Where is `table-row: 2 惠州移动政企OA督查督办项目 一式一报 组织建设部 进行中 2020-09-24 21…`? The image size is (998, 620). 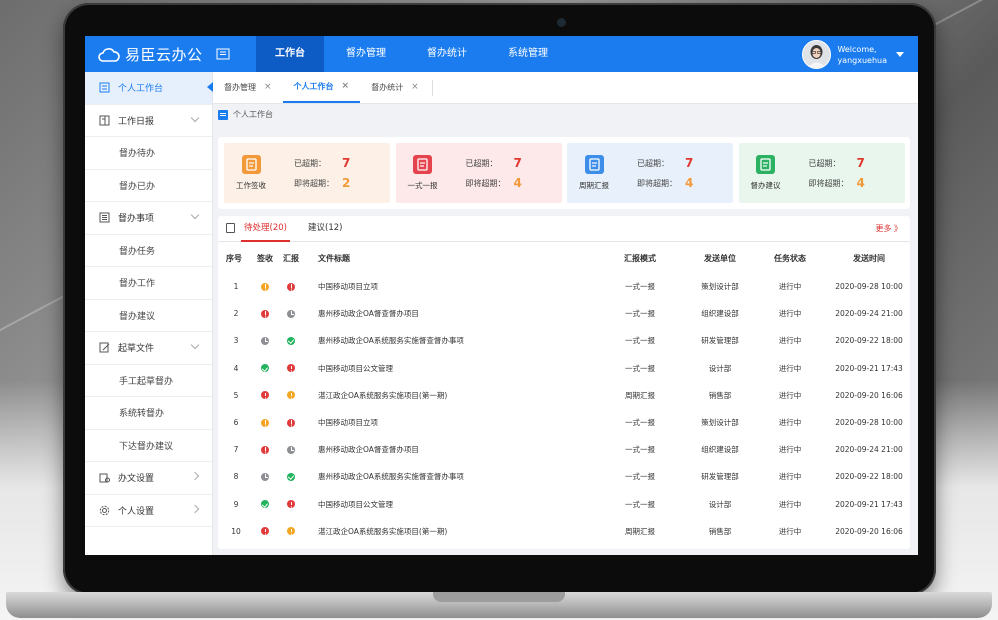
table-row: 2 惠州移动政企OA督查督办项目 一式一报 组织建设部 进行中 2020-09-24 21… is located at coordinates (564, 313).